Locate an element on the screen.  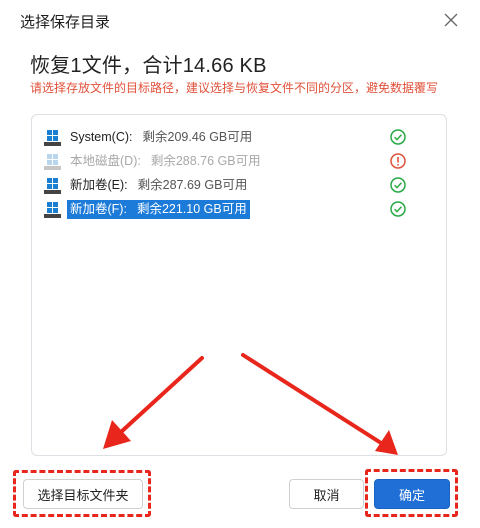
drive-name: System(C): is located at coordinates (101, 137).